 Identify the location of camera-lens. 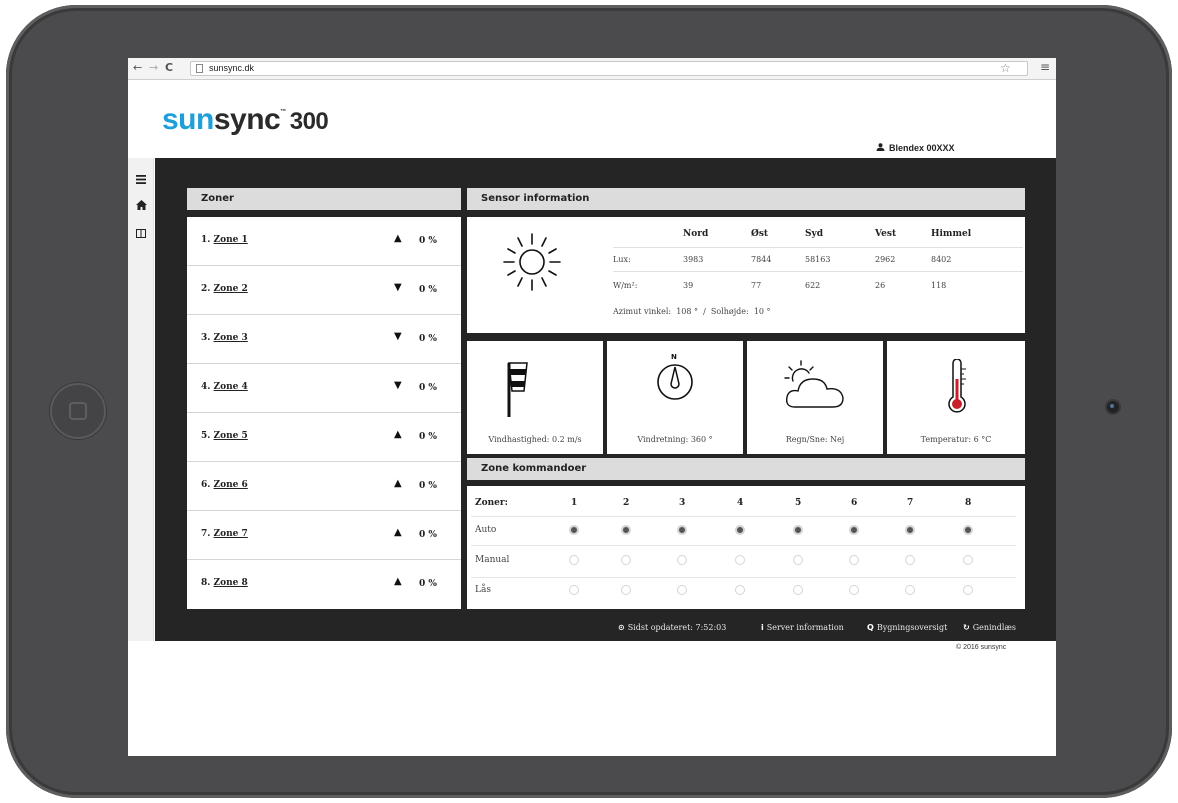
(1113, 407).